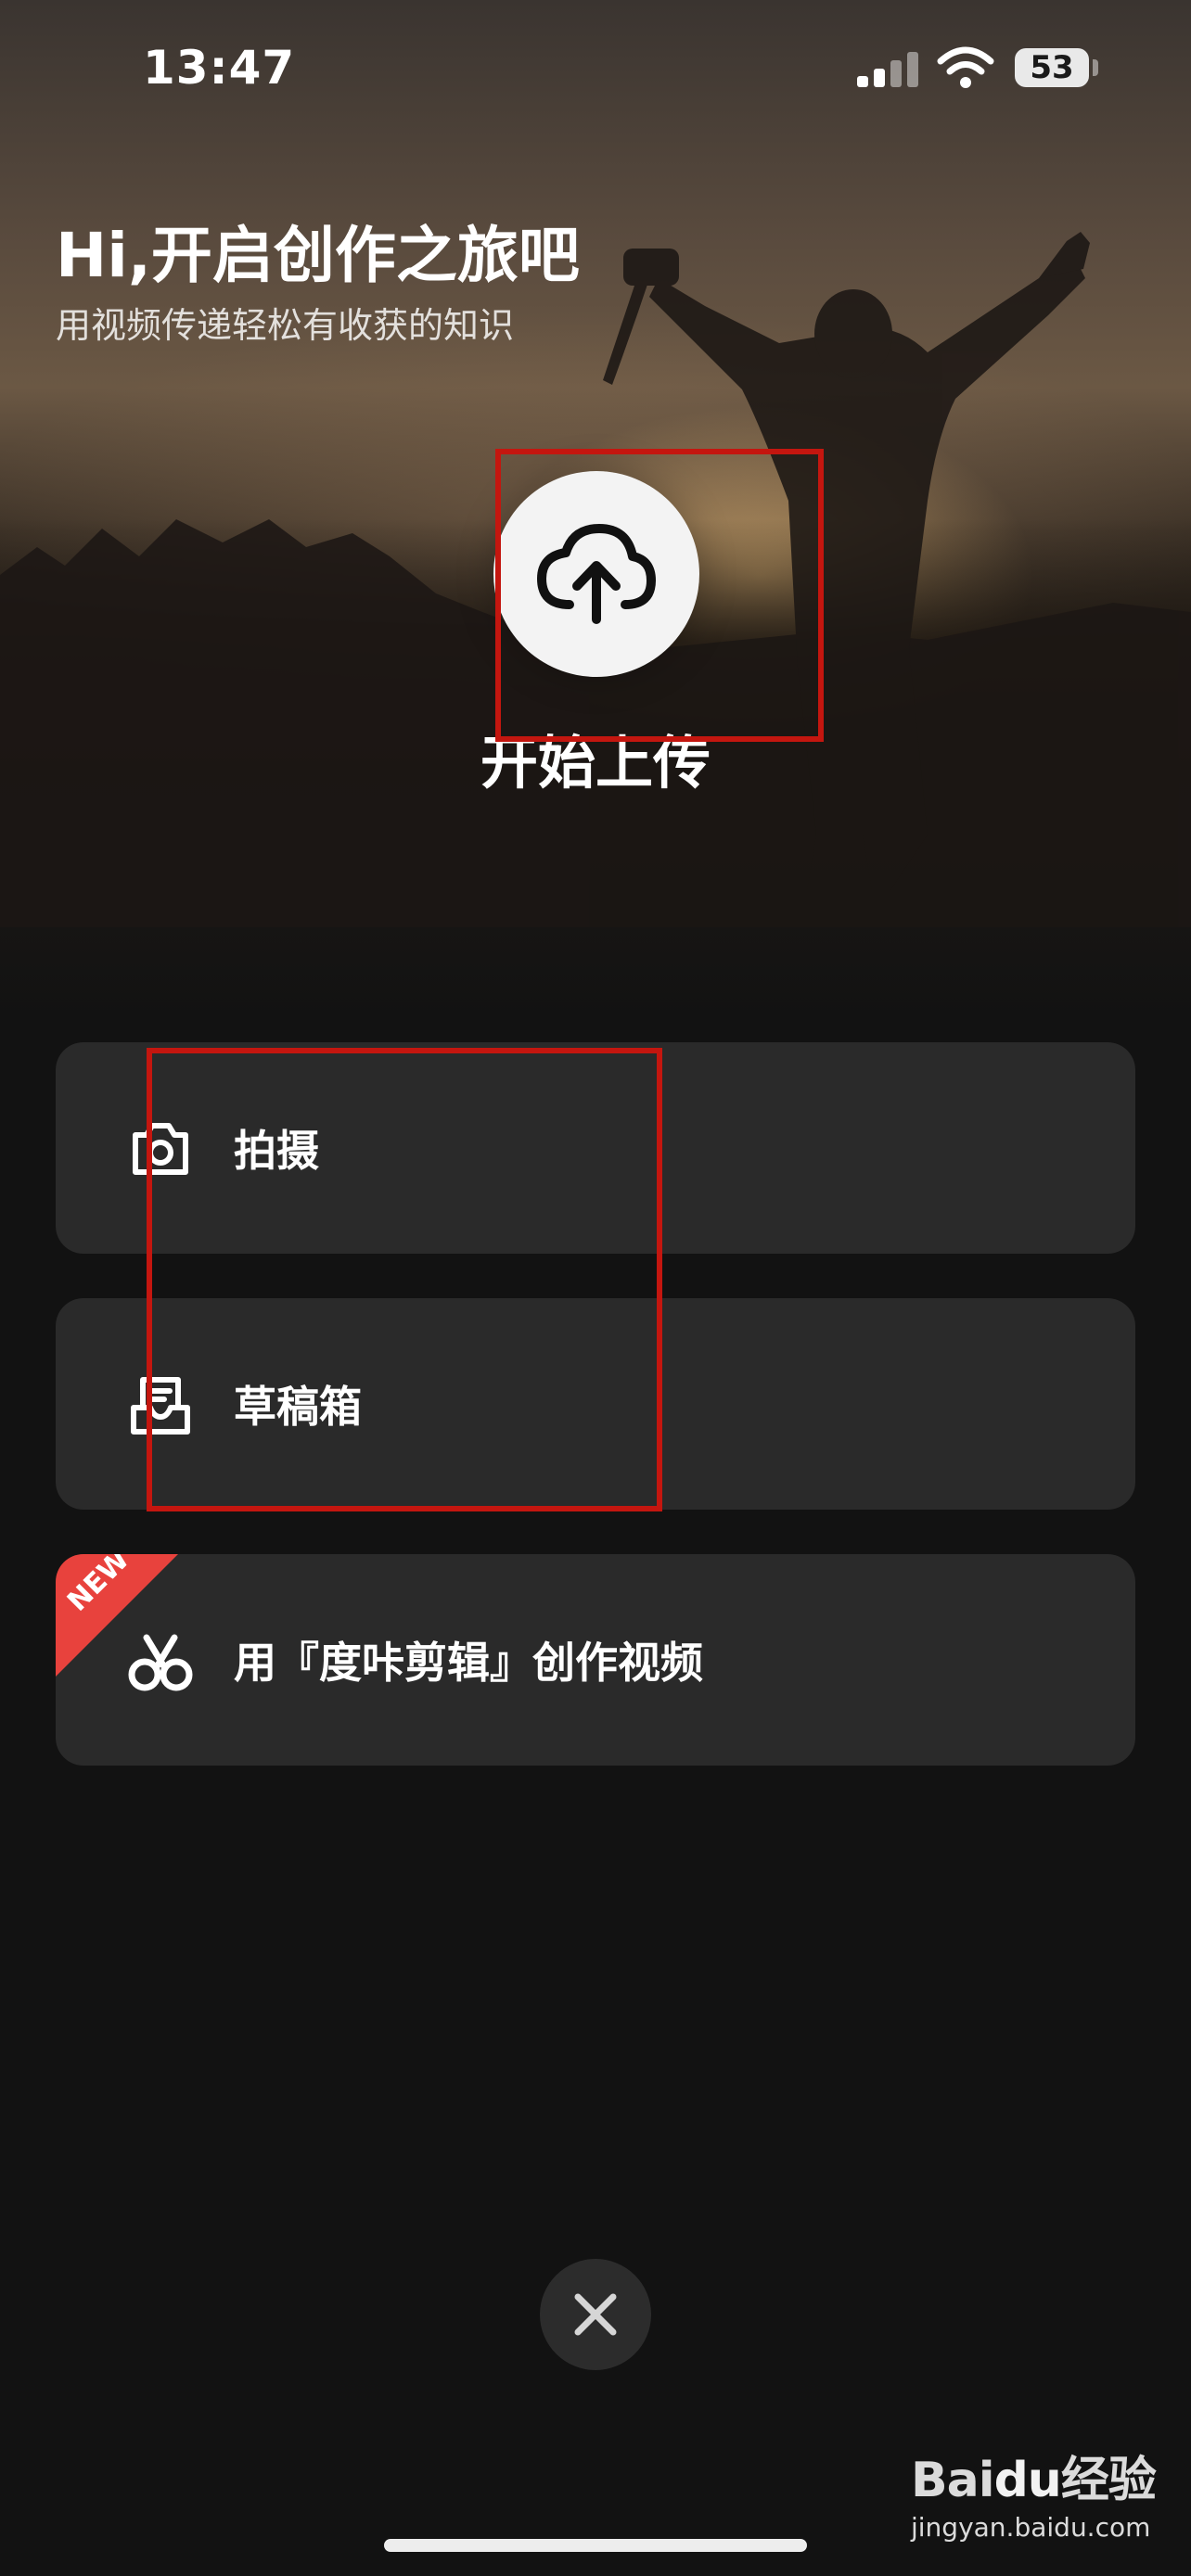  I want to click on watermark-logo-du: du, so click(1027, 2480).